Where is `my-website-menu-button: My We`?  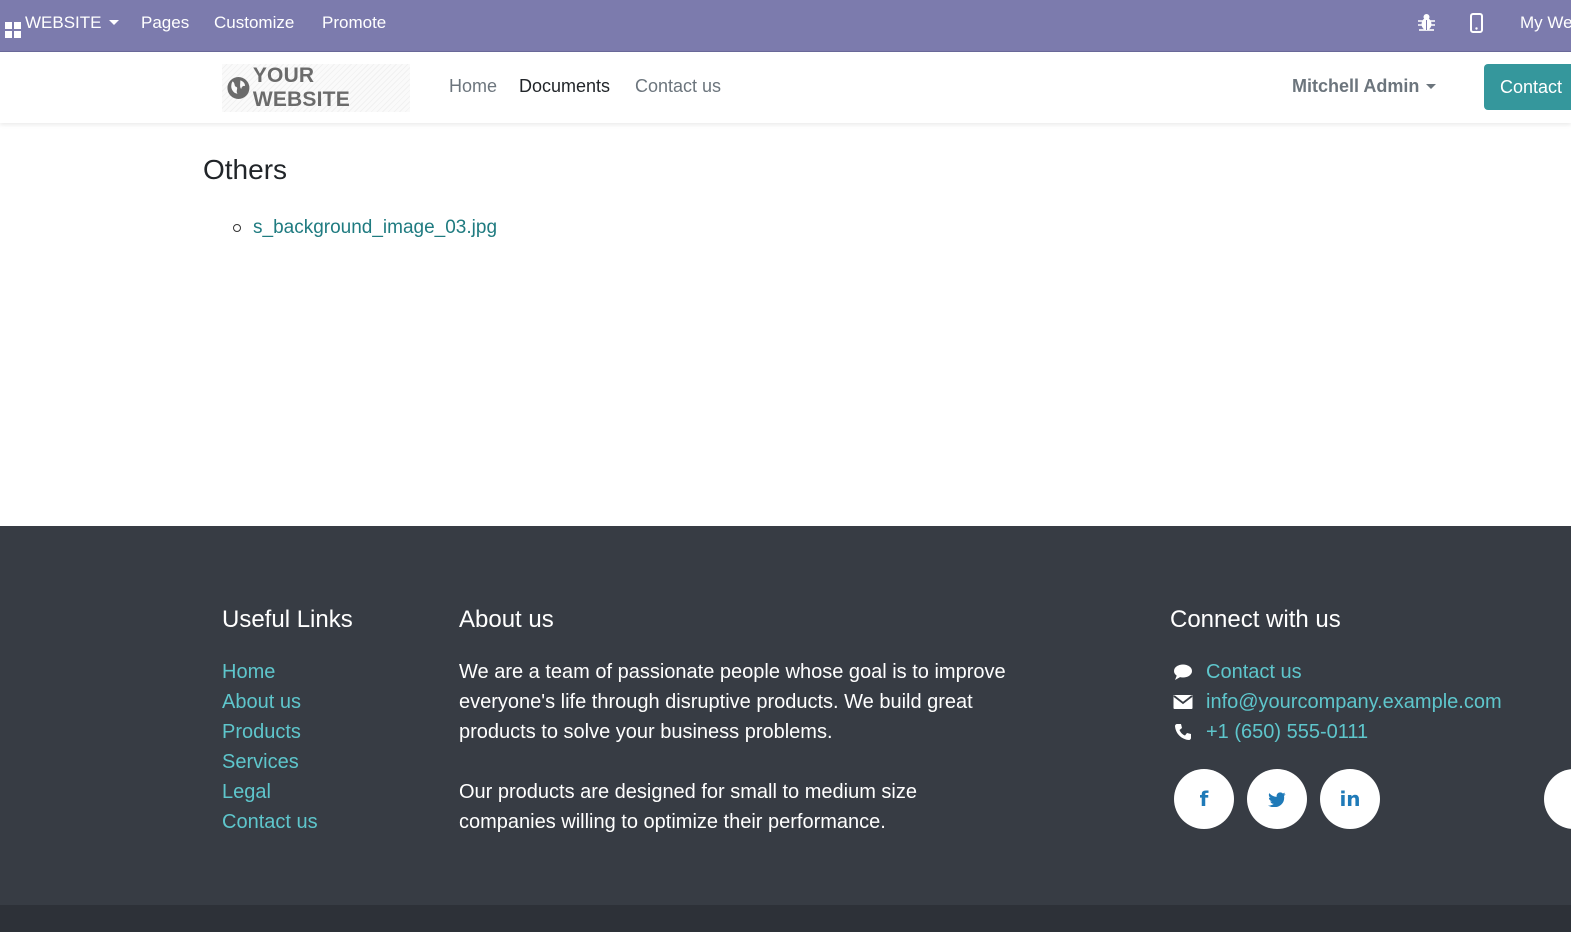 my-website-menu-button: My We is located at coordinates (1545, 23).